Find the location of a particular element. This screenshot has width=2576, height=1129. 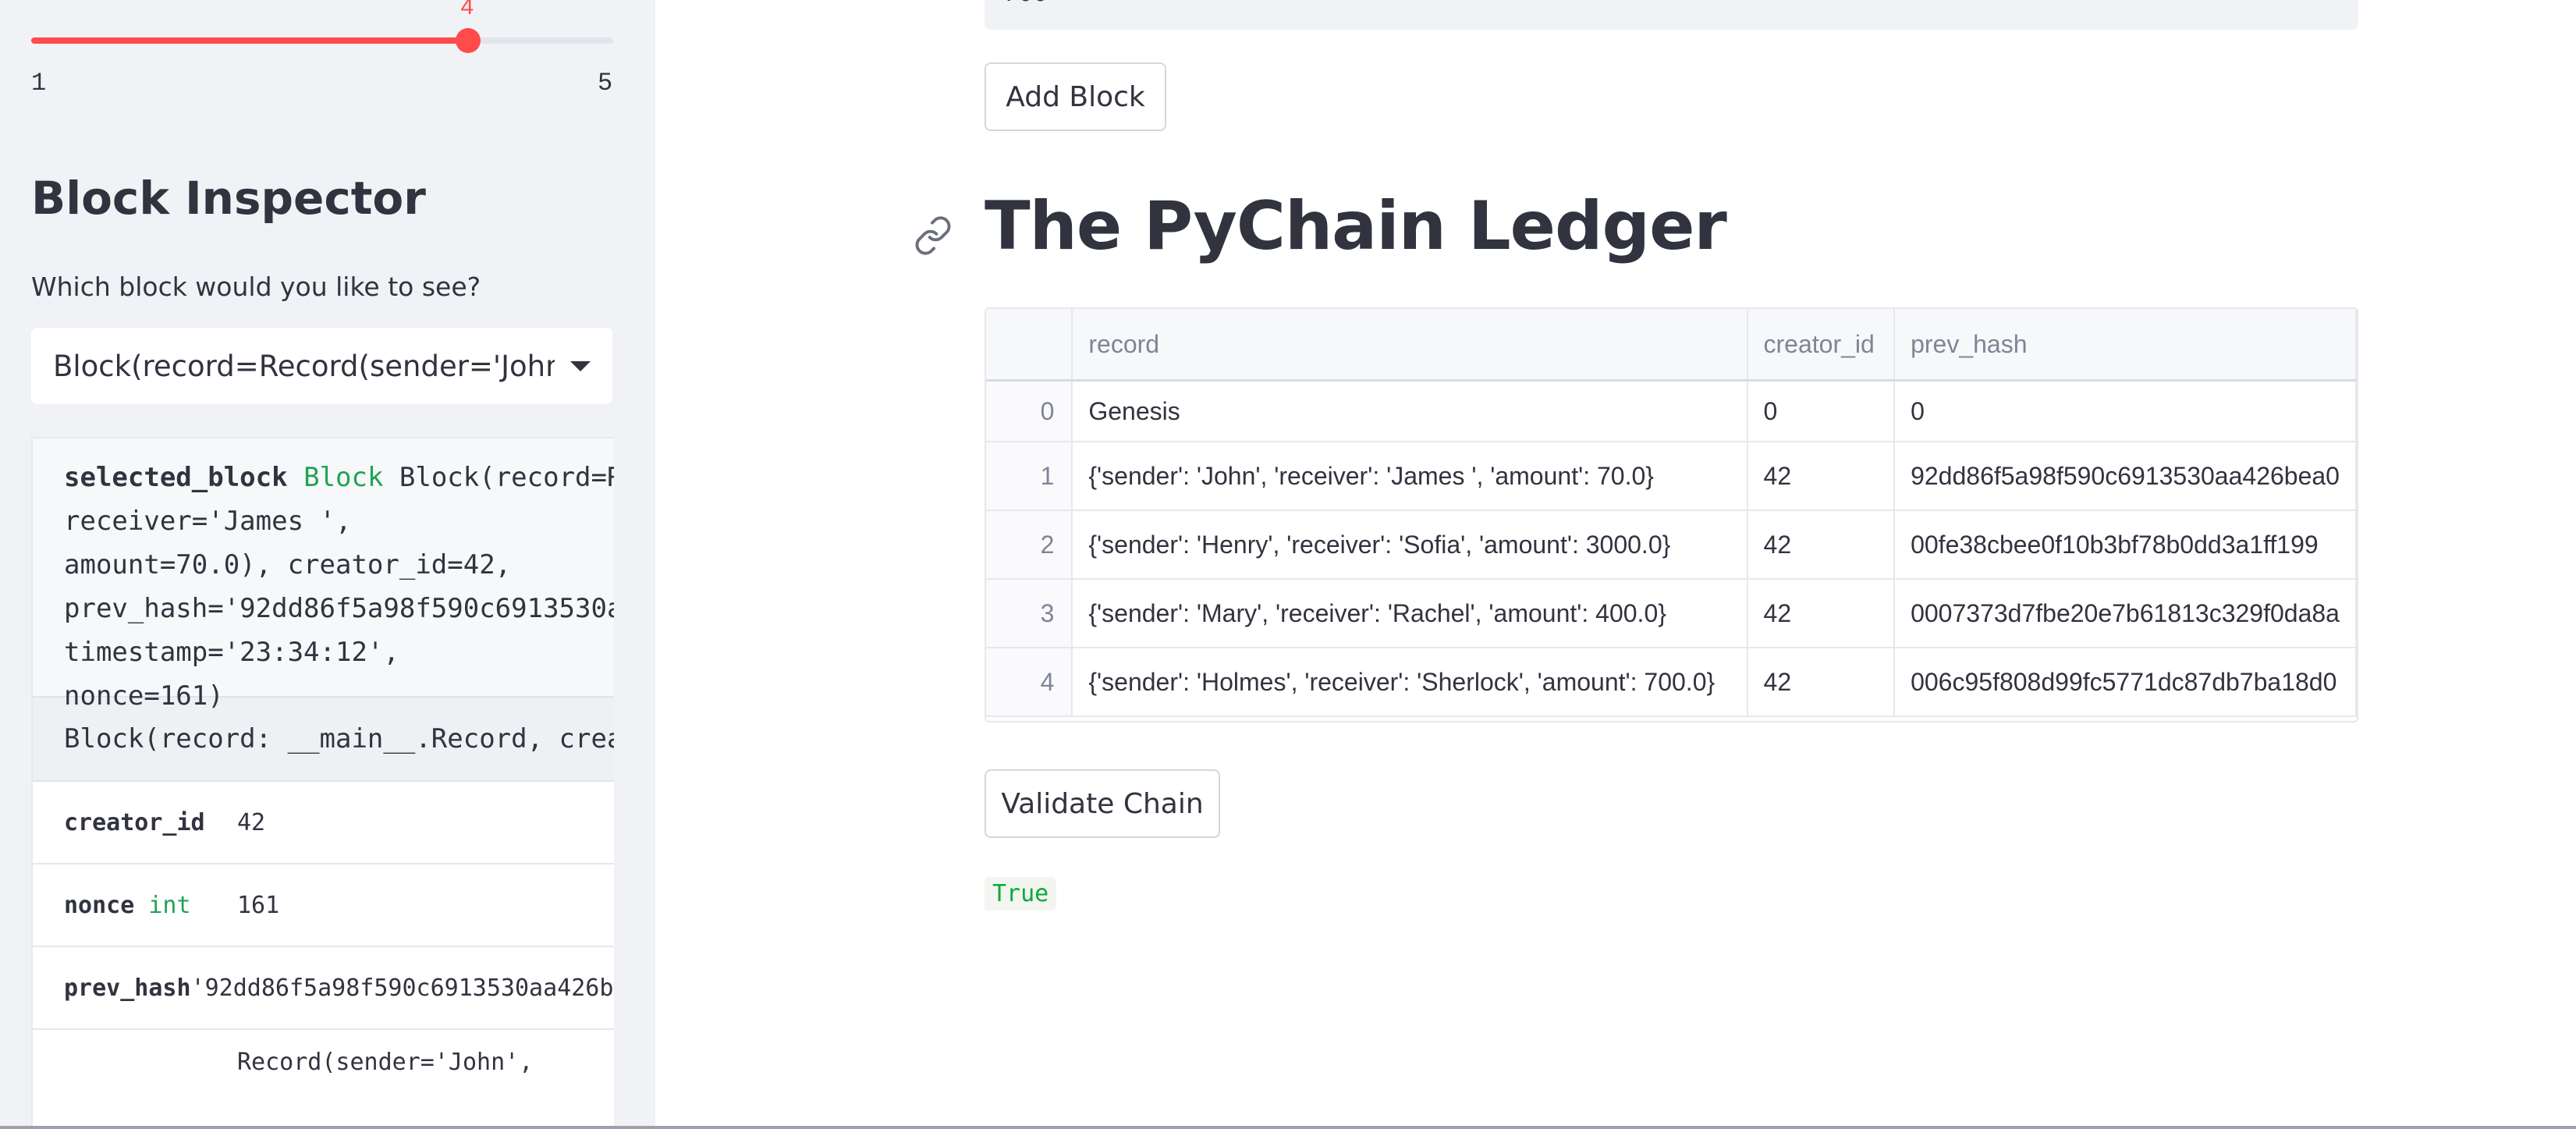

slider-fill is located at coordinates (249, 40).